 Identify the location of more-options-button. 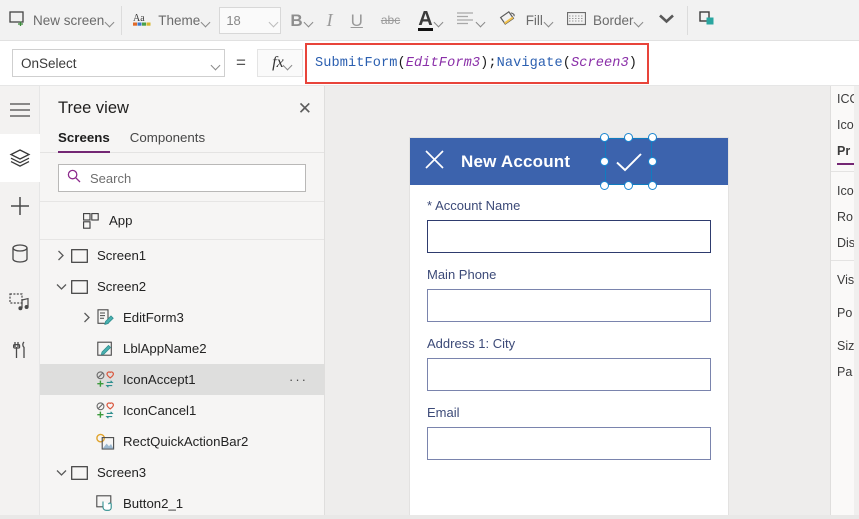
(666, 20).